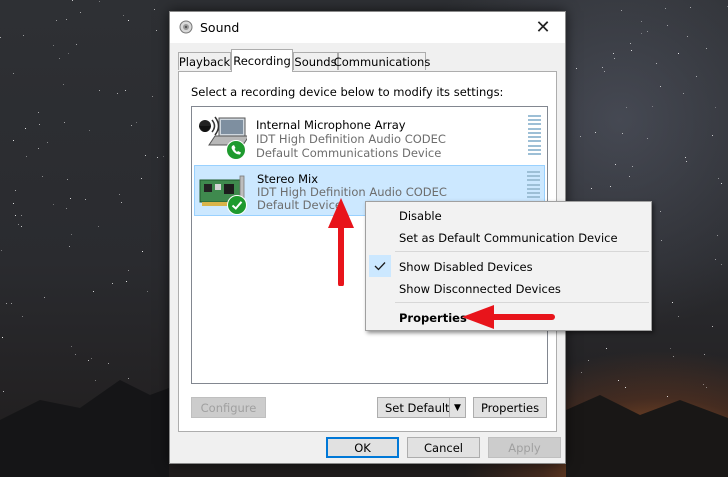  What do you see at coordinates (236, 150) in the screenshot?
I see `phone-icon` at bounding box center [236, 150].